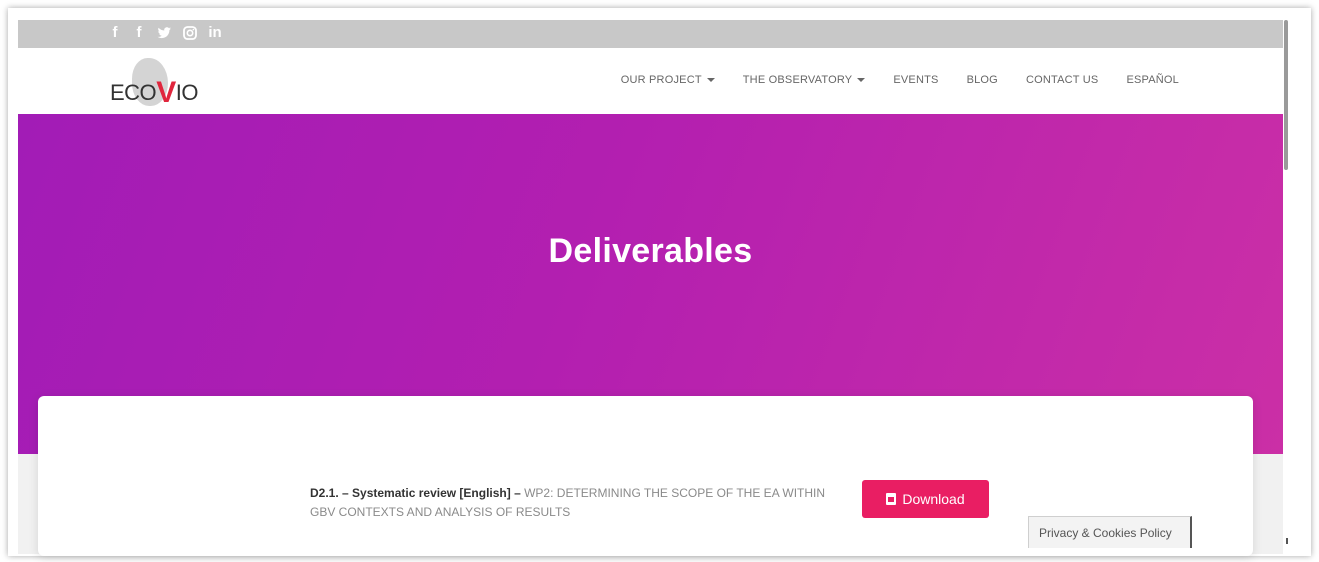 This screenshot has width=1319, height=562. I want to click on ecovio-logo: ECOVIO, so click(155, 83).